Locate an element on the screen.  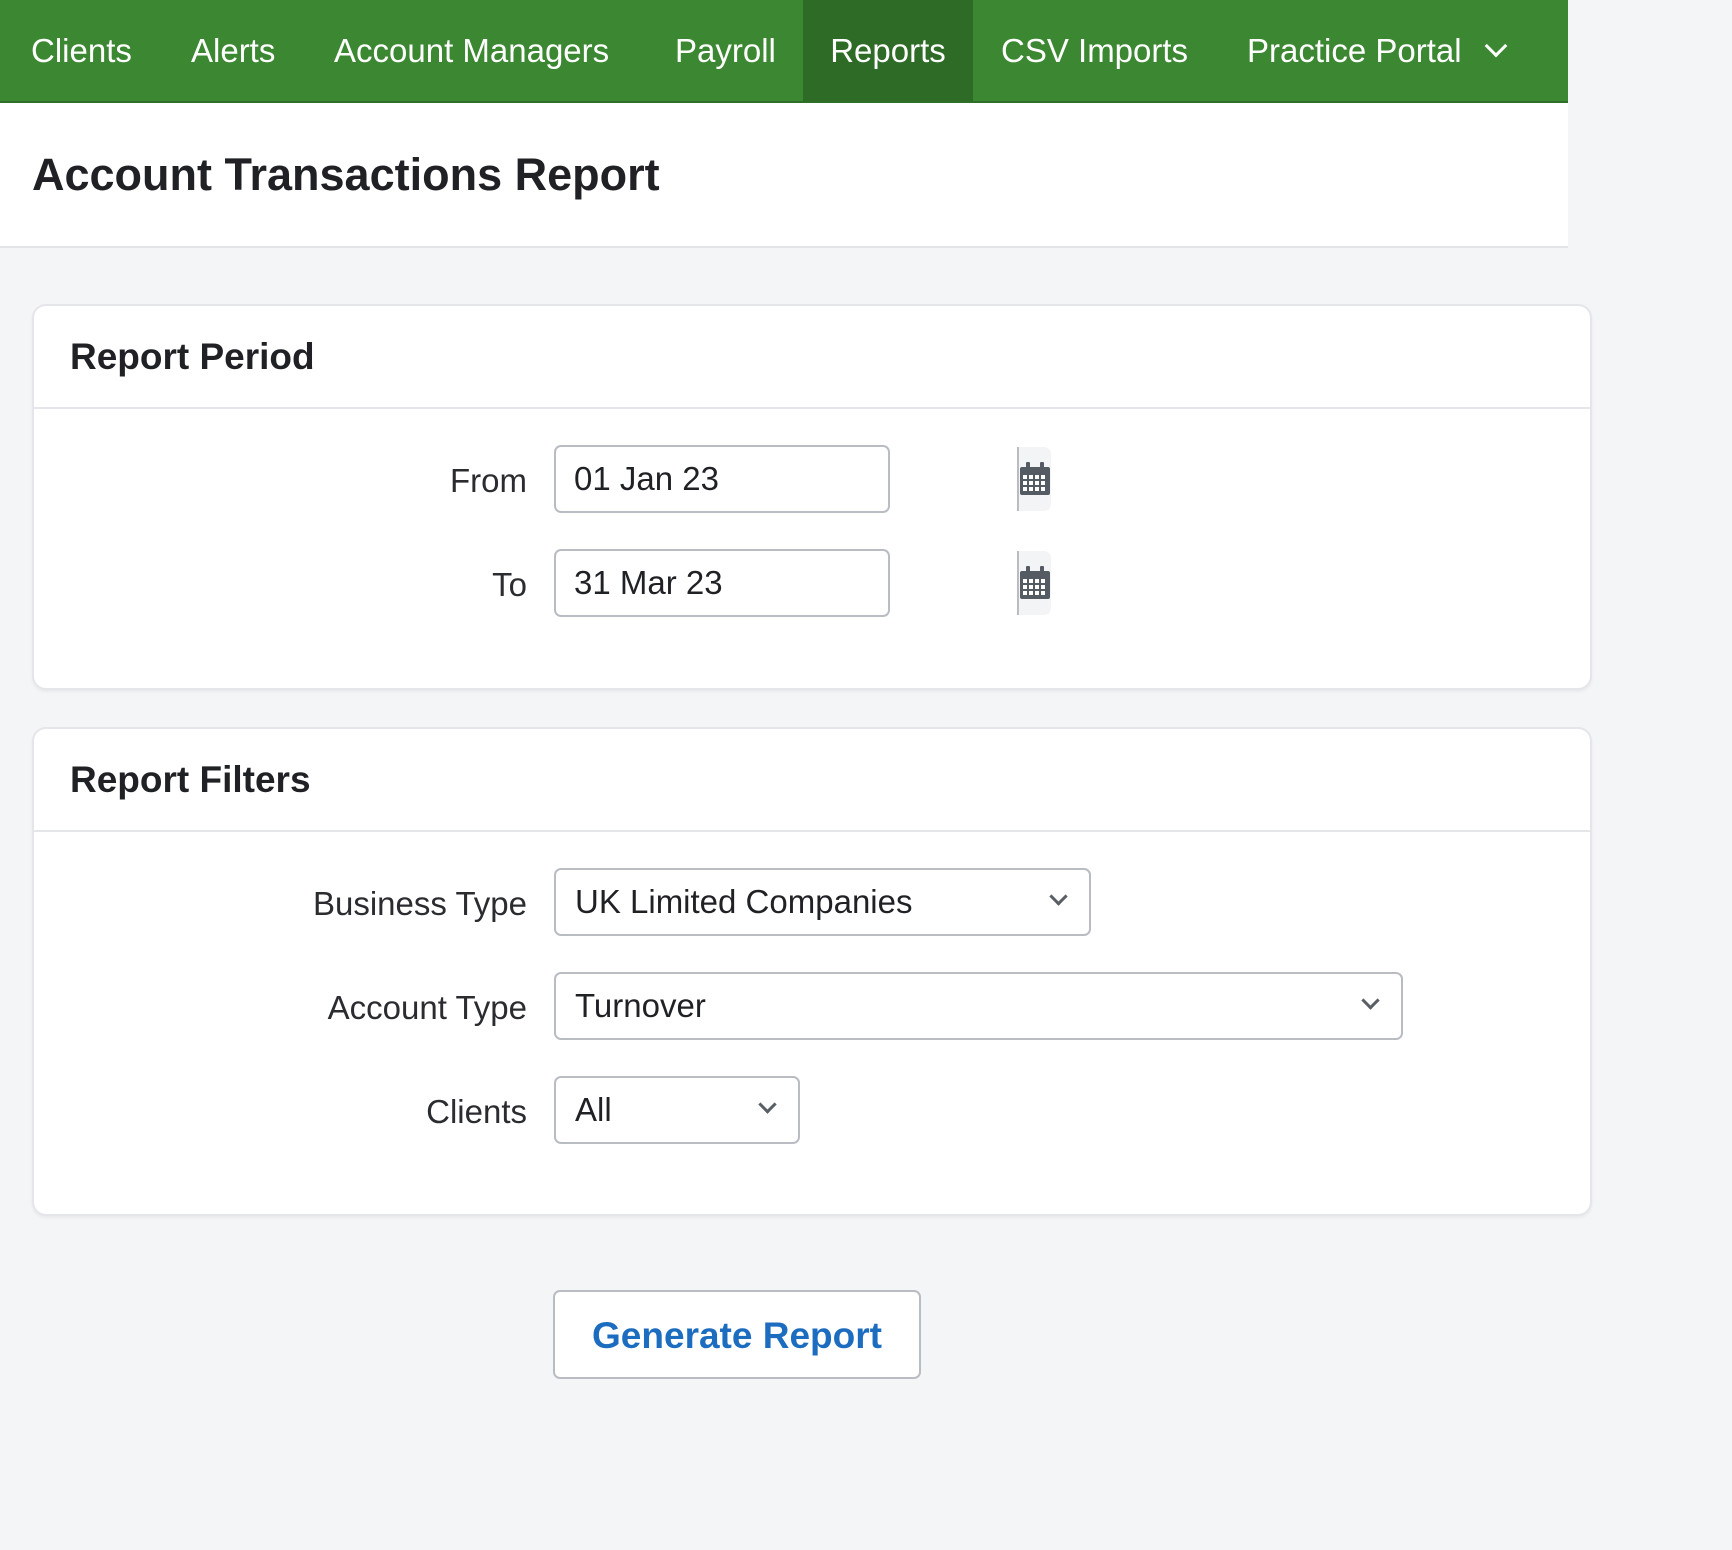
to-calendar-button is located at coordinates (1035, 583).